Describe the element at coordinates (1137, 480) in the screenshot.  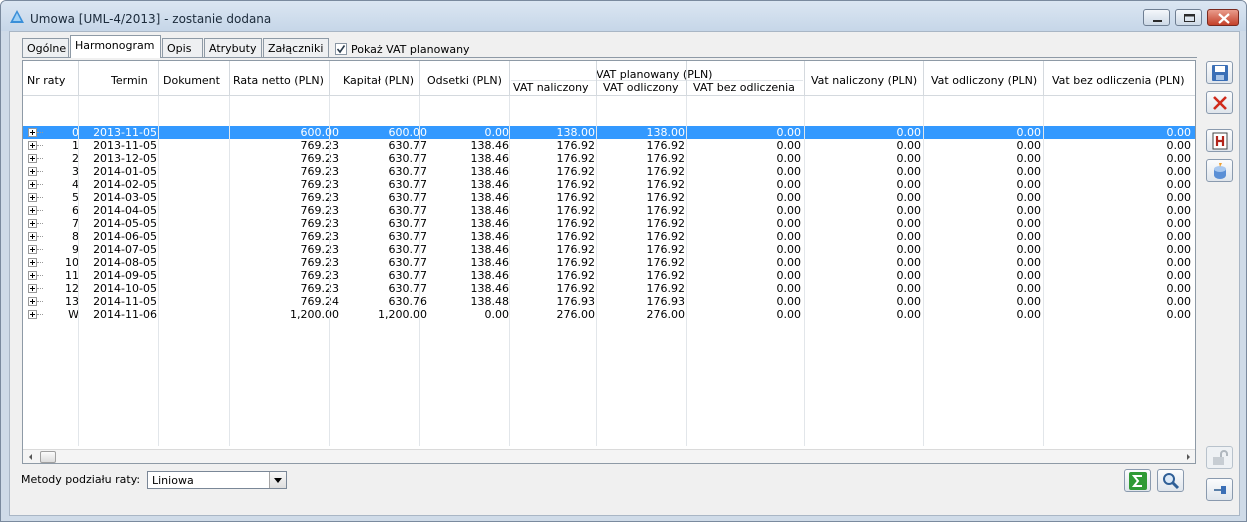
I see `sum-button` at that location.